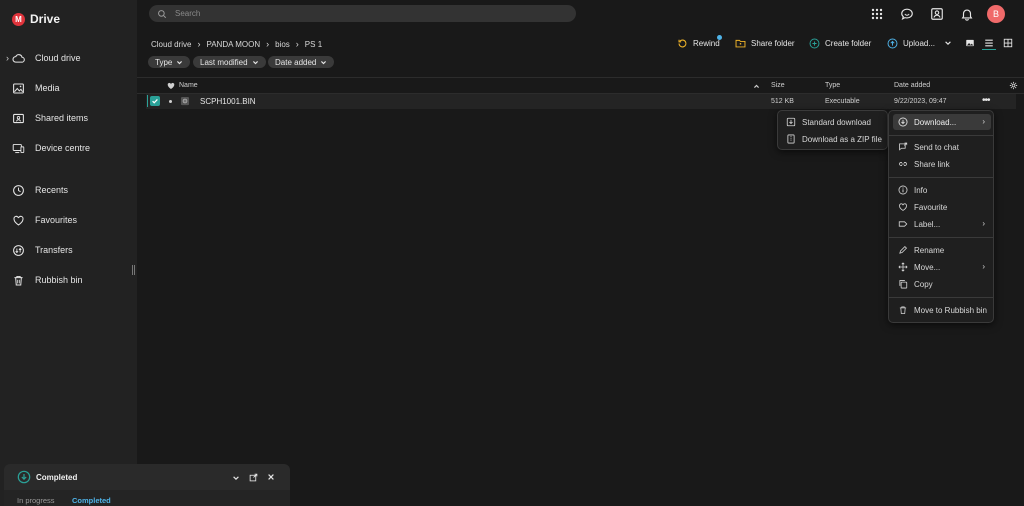  What do you see at coordinates (791, 139) in the screenshot?
I see `zip-file-icon` at bounding box center [791, 139].